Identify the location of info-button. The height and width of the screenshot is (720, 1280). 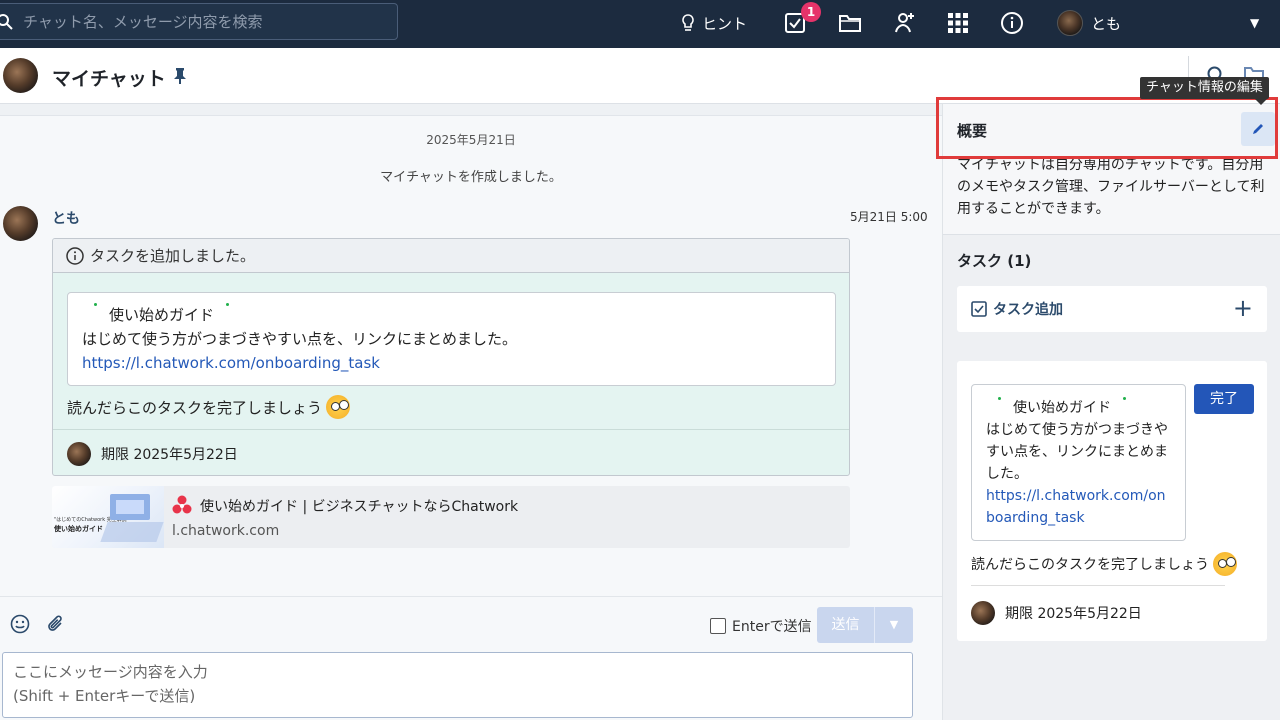
(1012, 23).